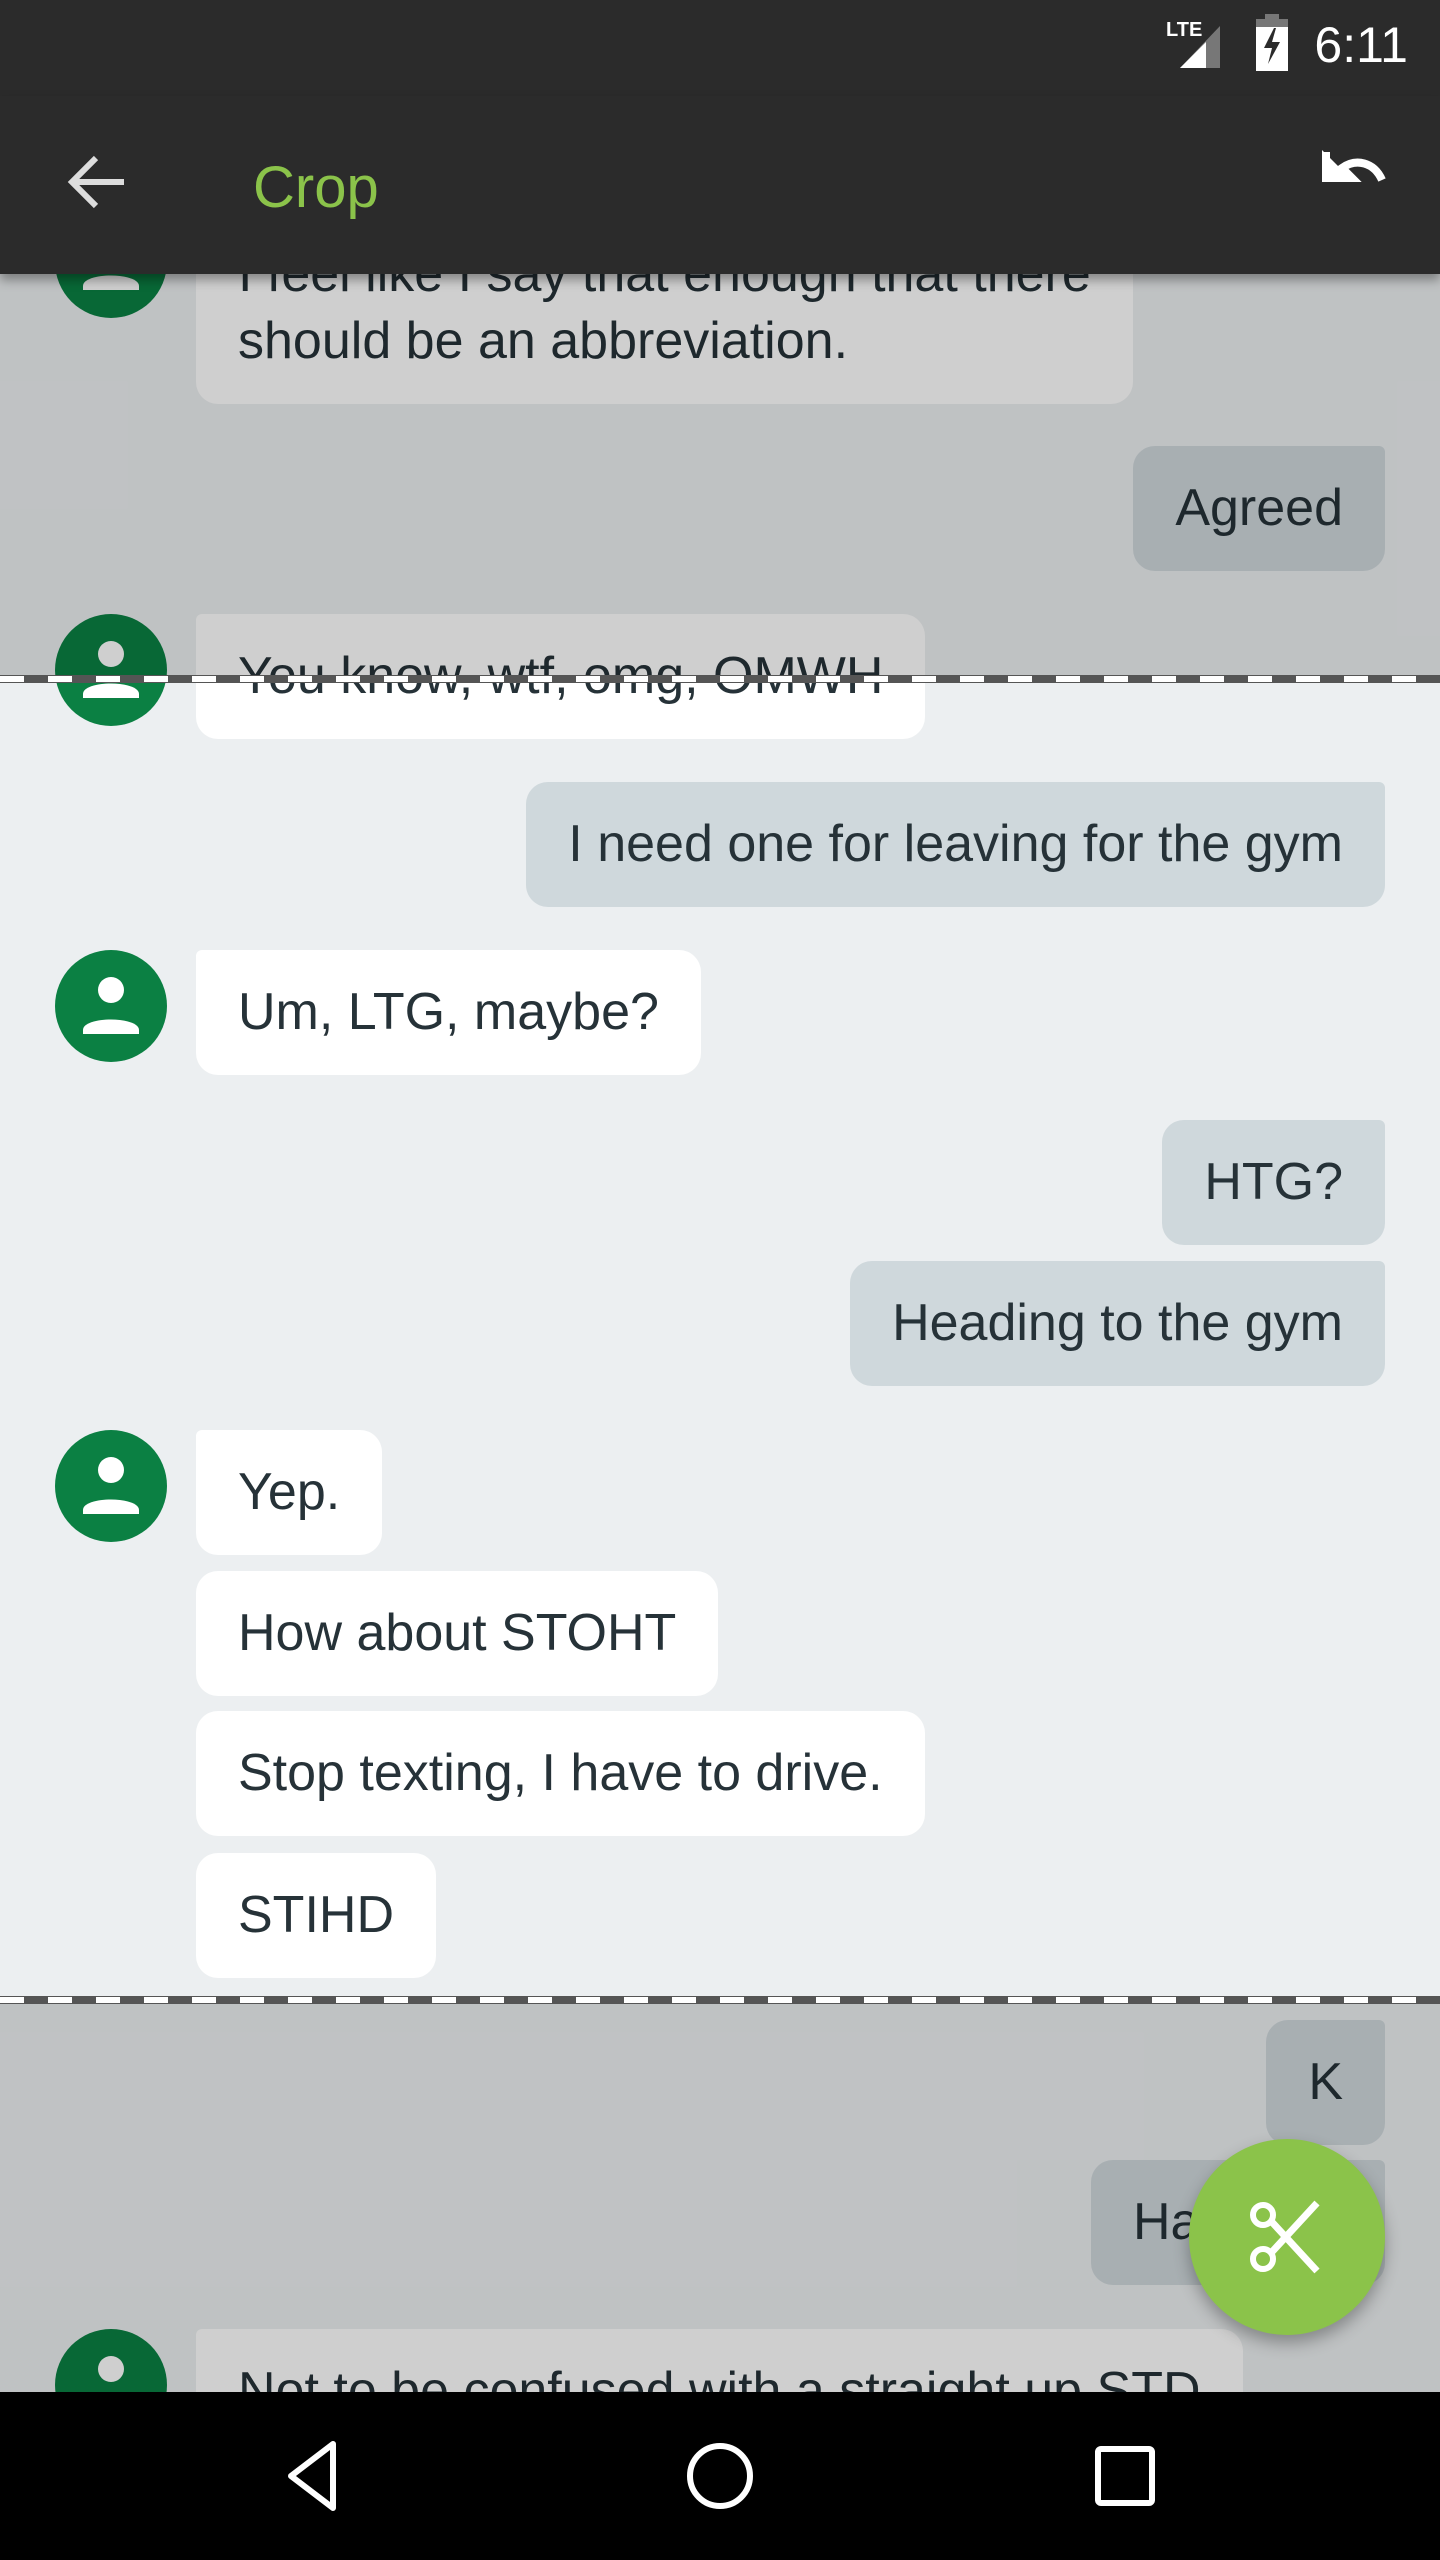  What do you see at coordinates (1184, 30) in the screenshot?
I see `svg-text: LTE` at bounding box center [1184, 30].